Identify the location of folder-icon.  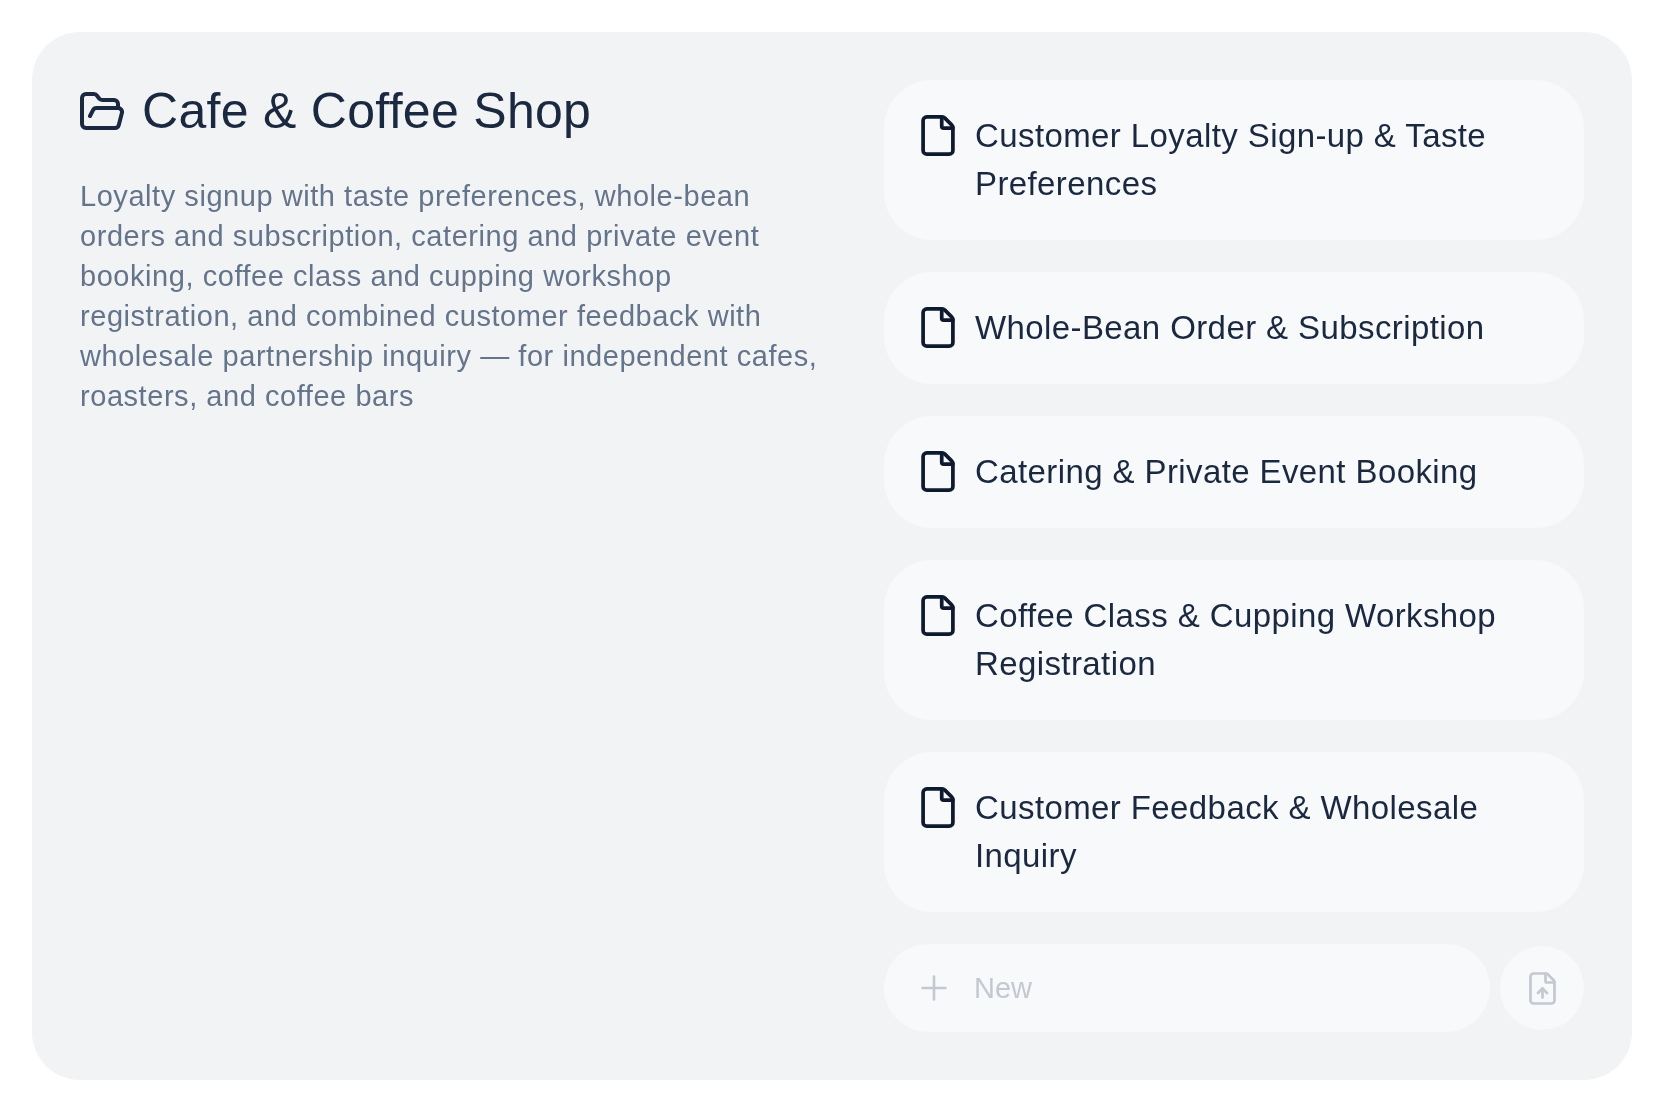
(102, 111).